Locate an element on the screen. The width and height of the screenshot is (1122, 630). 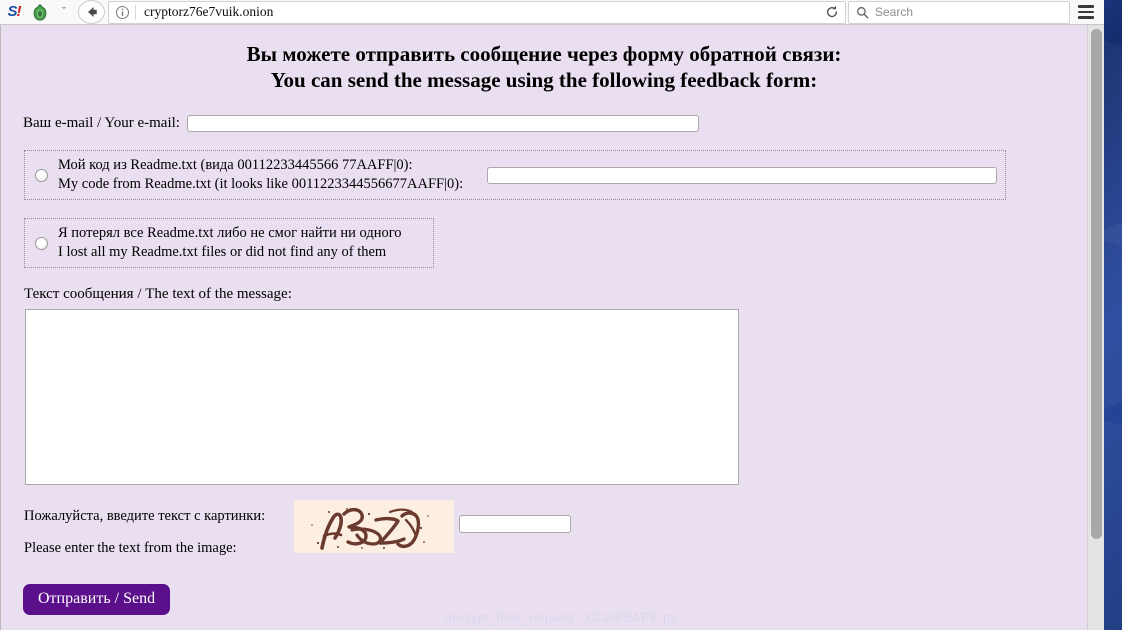
radio-option-lost is located at coordinates (41, 243).